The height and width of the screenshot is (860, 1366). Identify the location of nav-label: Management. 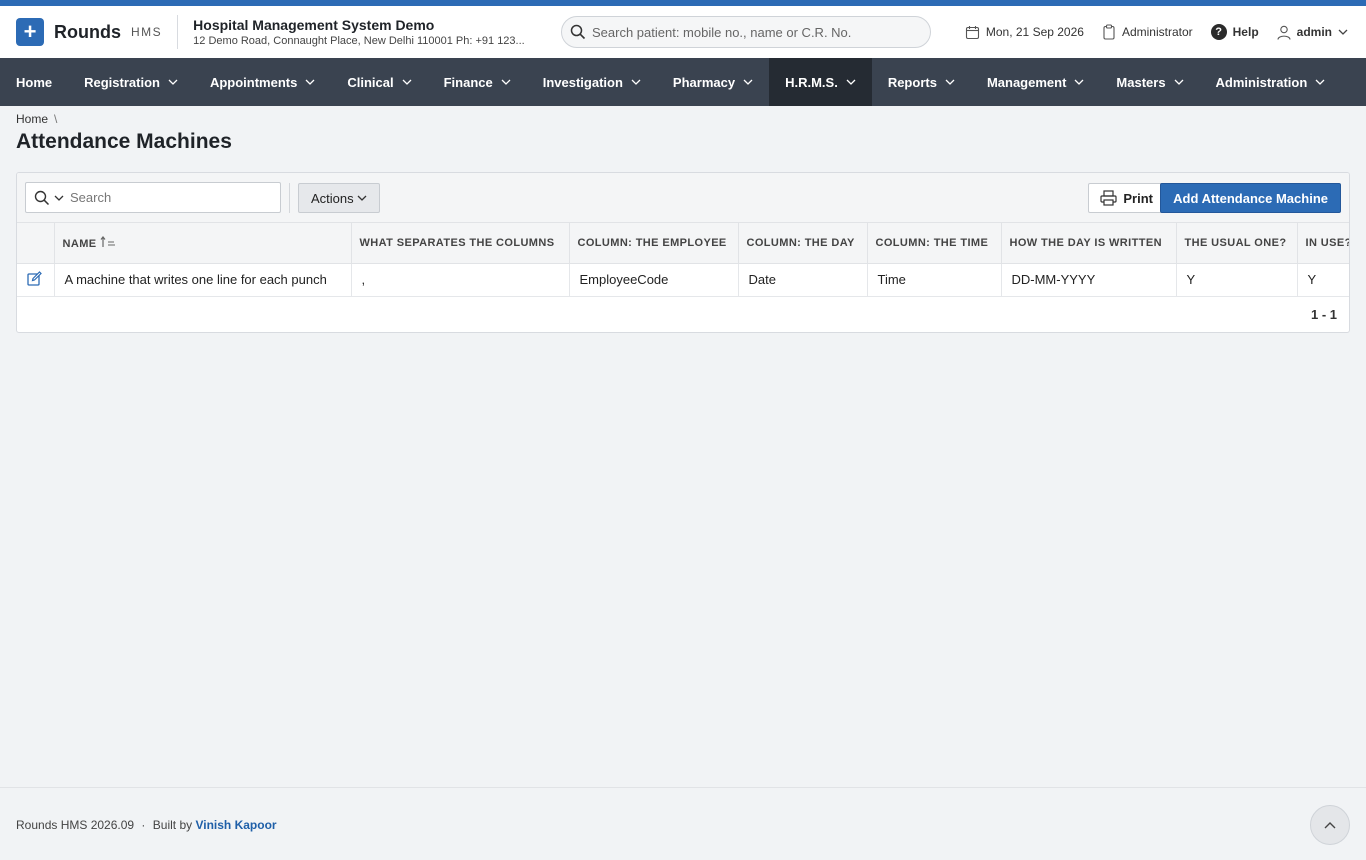
(1026, 82).